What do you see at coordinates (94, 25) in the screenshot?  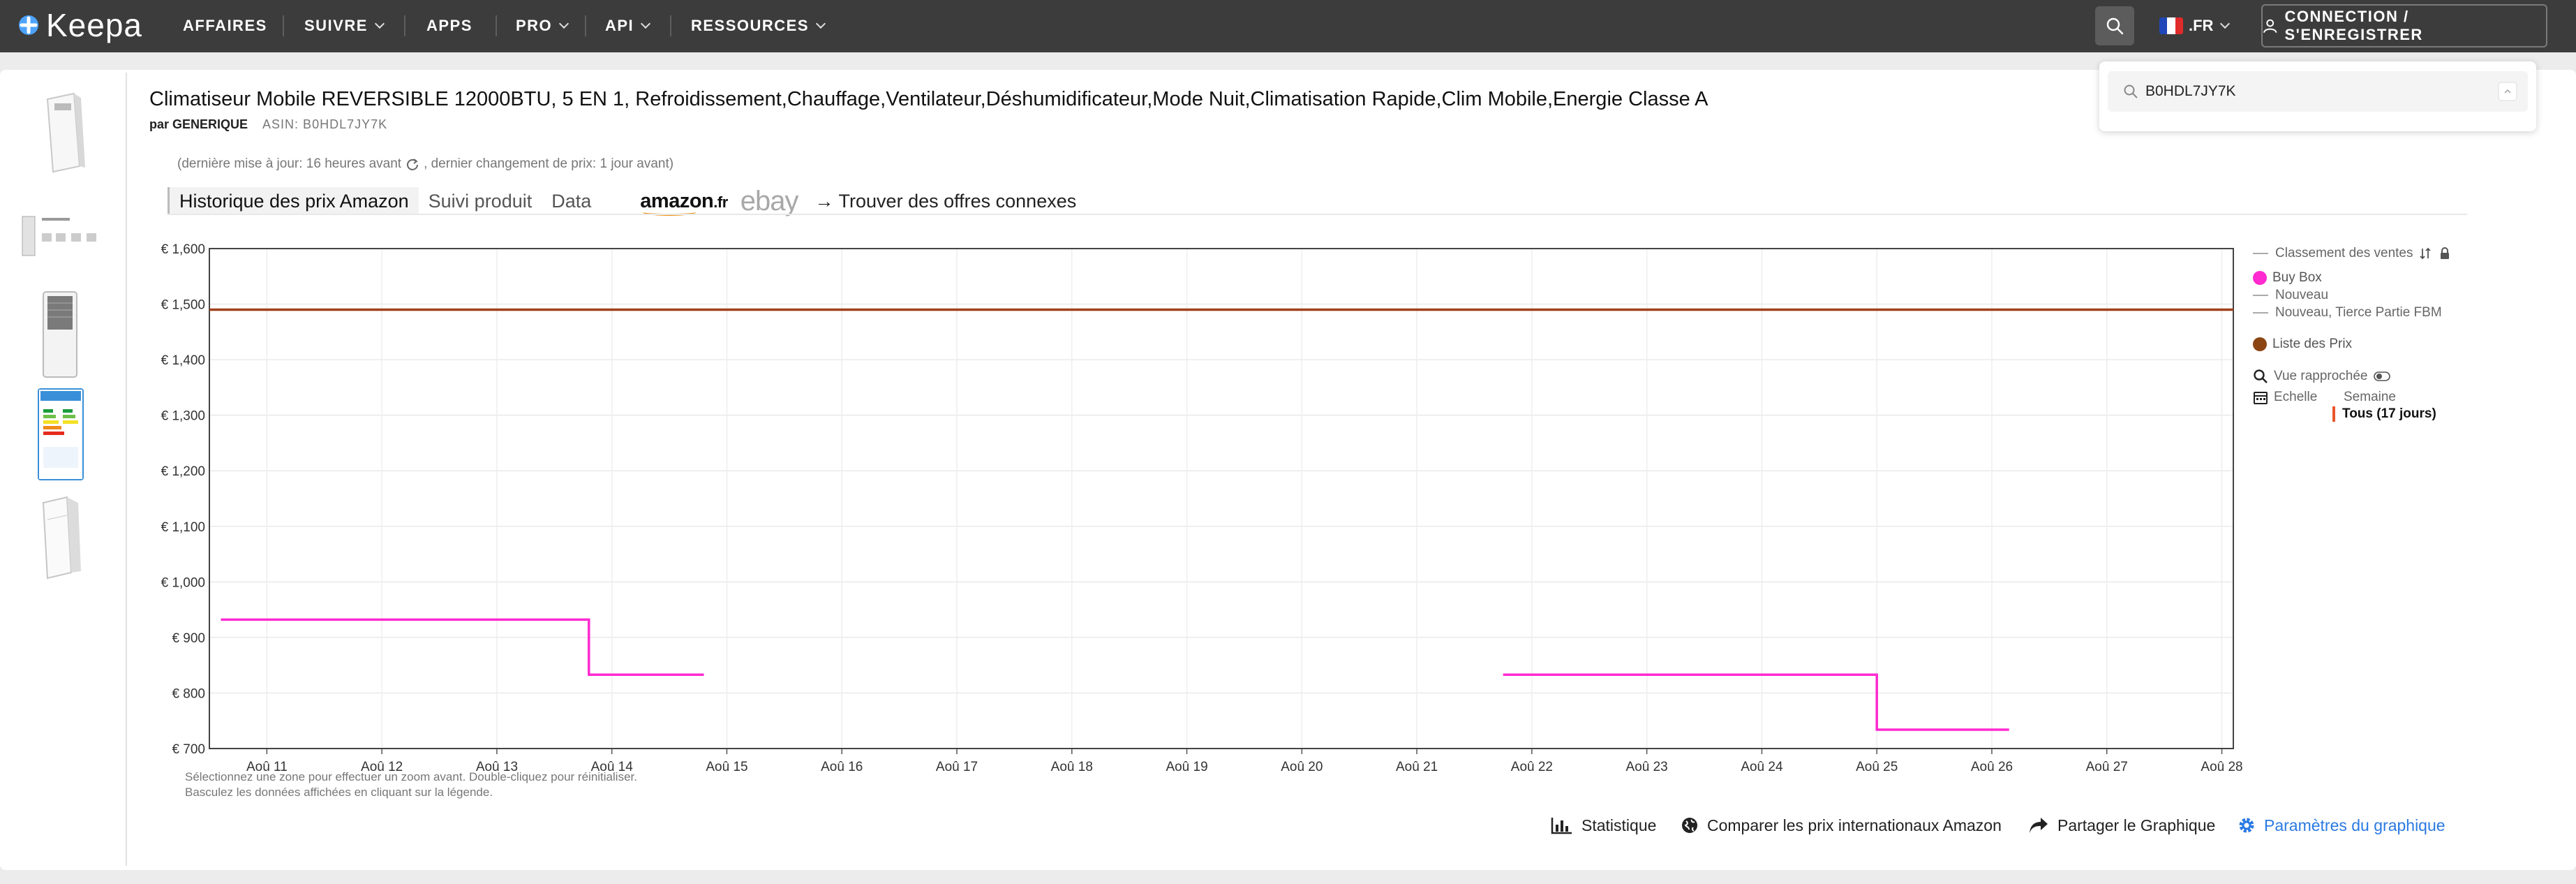 I see `logo-text: Keepa` at bounding box center [94, 25].